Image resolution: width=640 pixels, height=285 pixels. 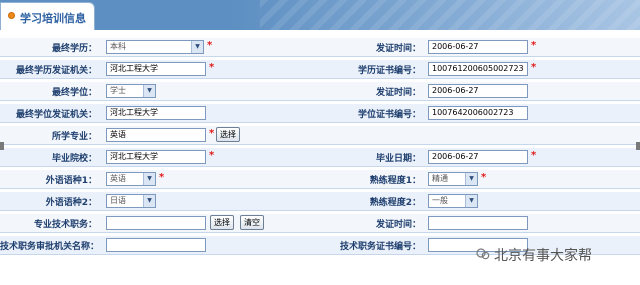 What do you see at coordinates (478, 69) in the screenshot?
I see `diploma-number-input: 100761200605002723` at bounding box center [478, 69].